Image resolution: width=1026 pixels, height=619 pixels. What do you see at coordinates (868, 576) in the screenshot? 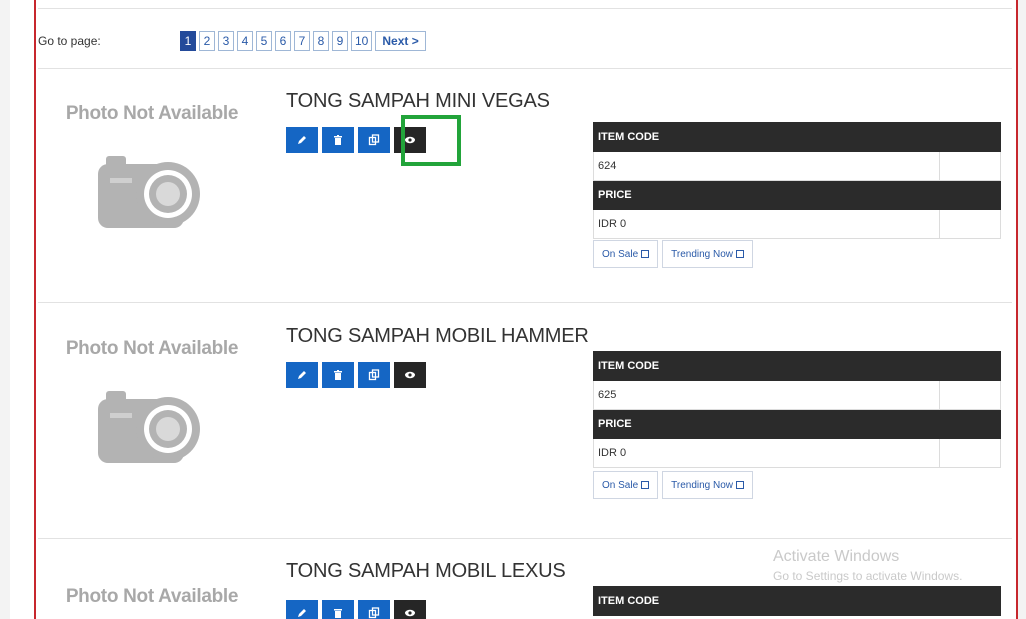
I see `watermark-subtitle: Go to Settings to activate Windows.` at bounding box center [868, 576].